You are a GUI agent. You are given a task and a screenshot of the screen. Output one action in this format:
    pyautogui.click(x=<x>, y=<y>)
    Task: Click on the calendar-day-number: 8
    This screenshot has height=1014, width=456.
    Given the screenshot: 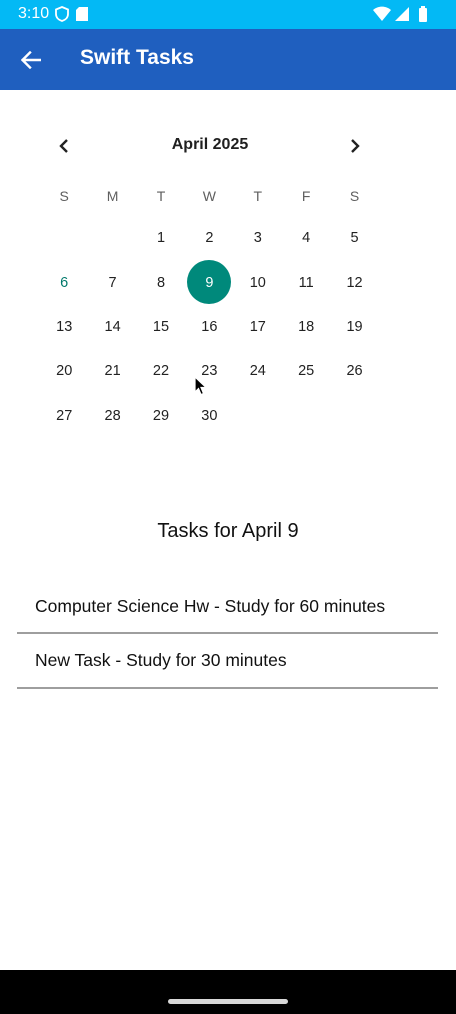 What is the action you would take?
    pyautogui.click(x=161, y=282)
    